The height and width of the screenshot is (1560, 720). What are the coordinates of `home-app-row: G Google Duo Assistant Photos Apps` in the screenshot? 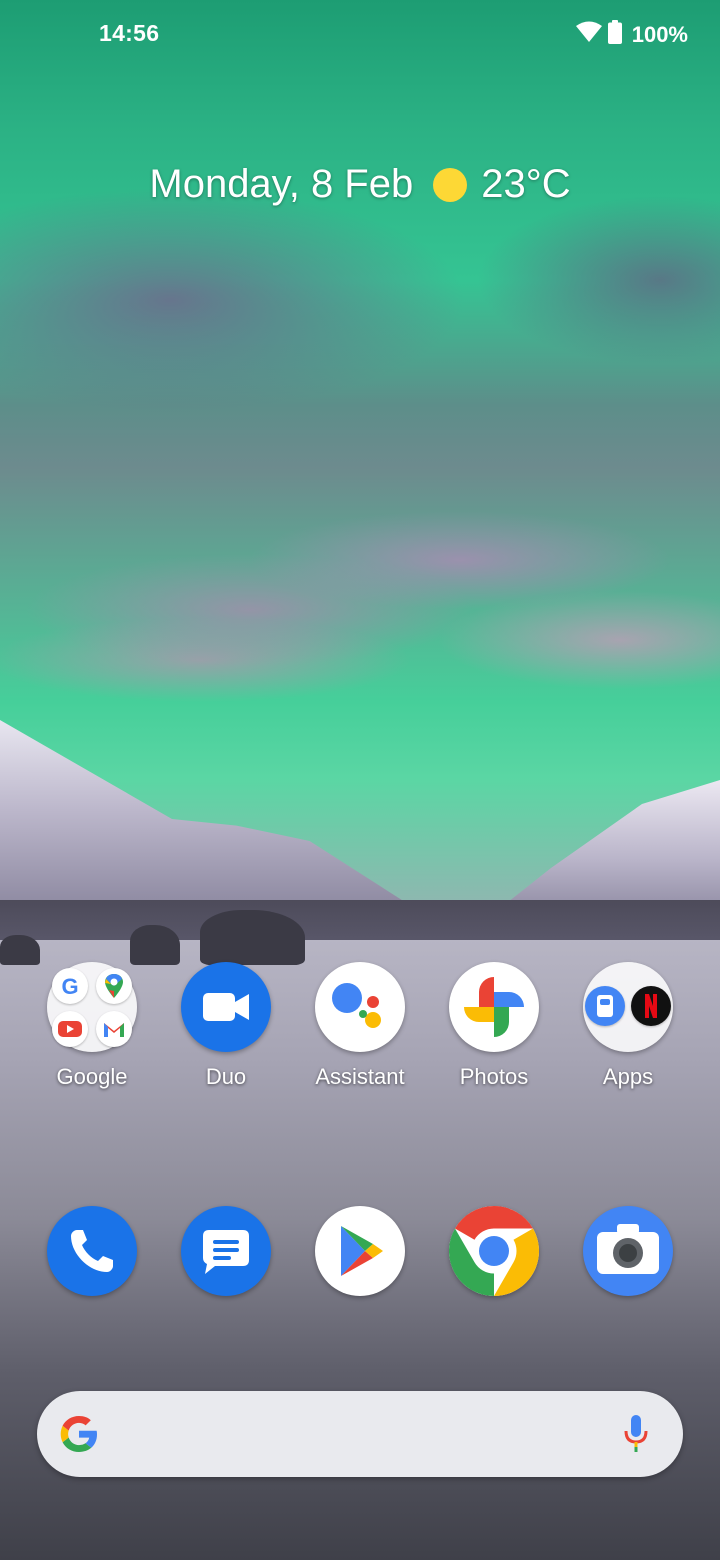 It's located at (360, 1032).